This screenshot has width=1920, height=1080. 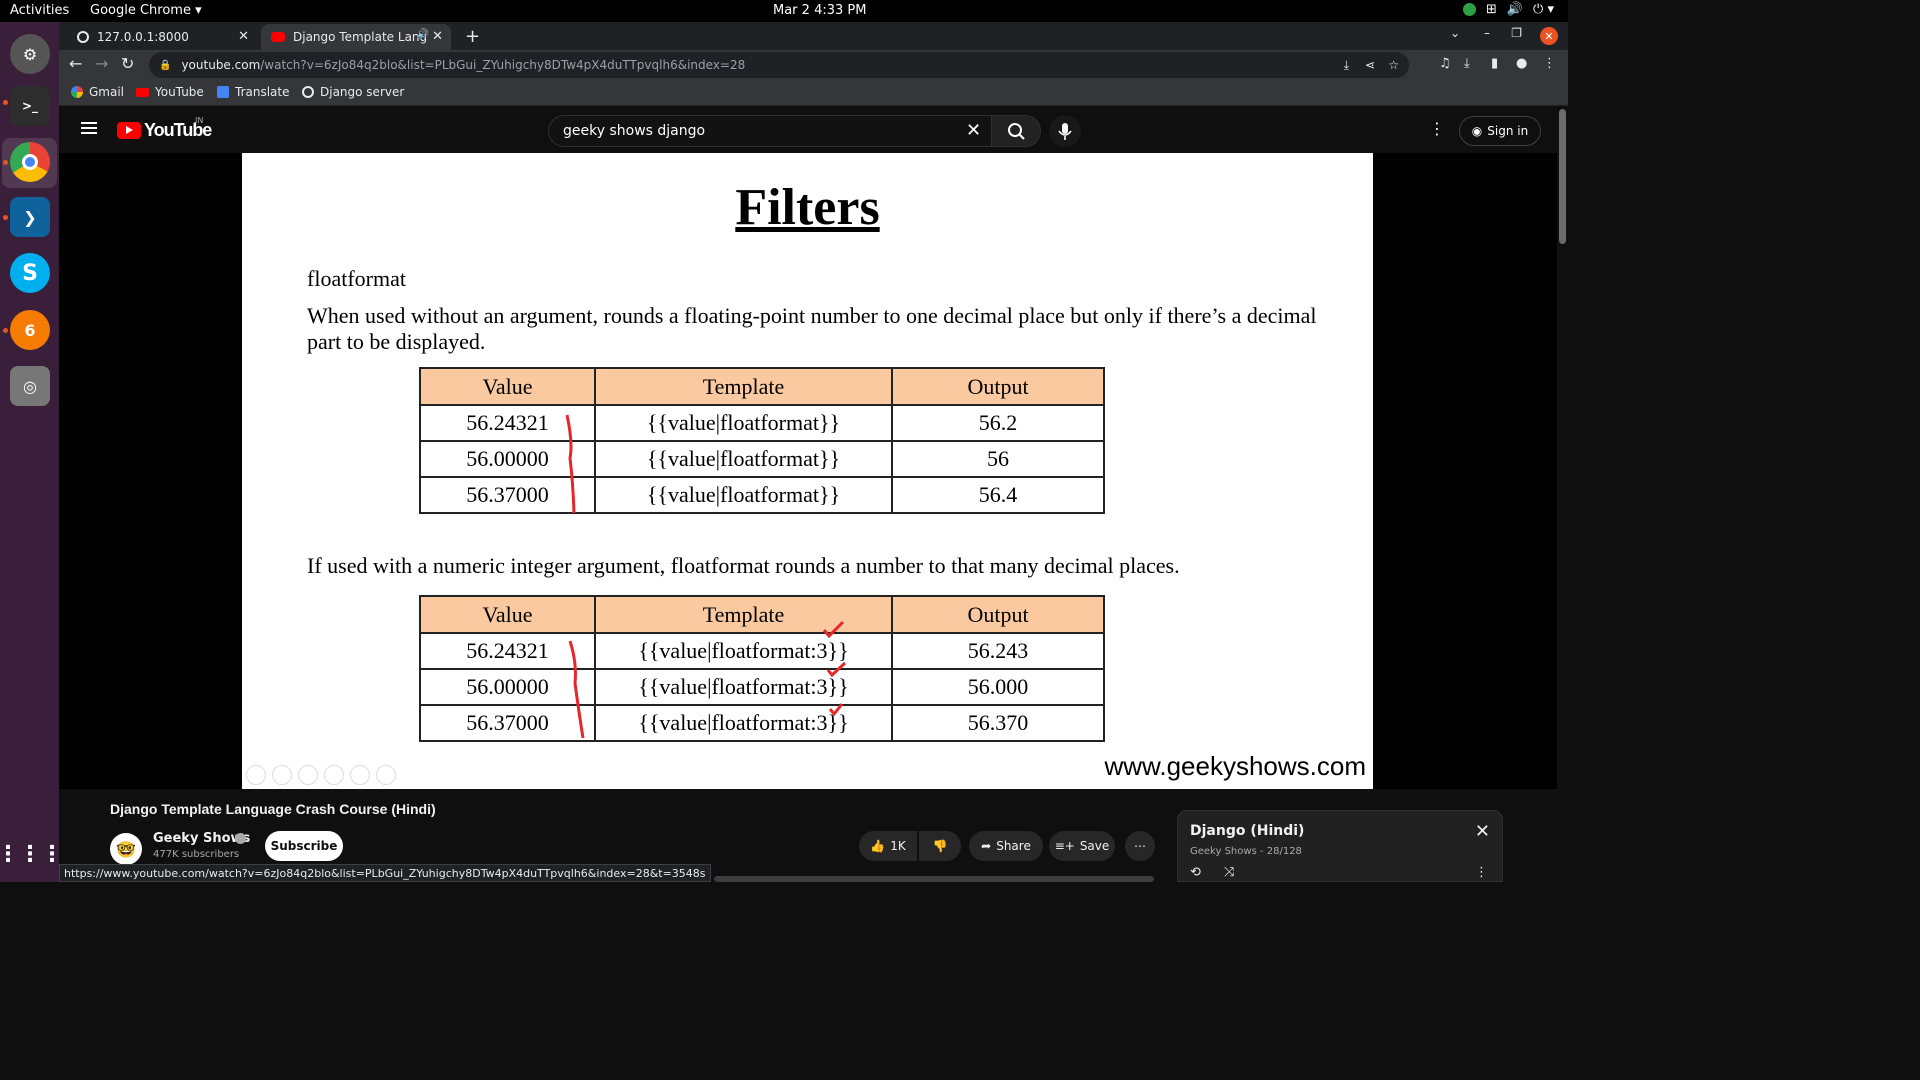 I want to click on playlist-menu-icon: ⋮, so click(x=1481, y=872).